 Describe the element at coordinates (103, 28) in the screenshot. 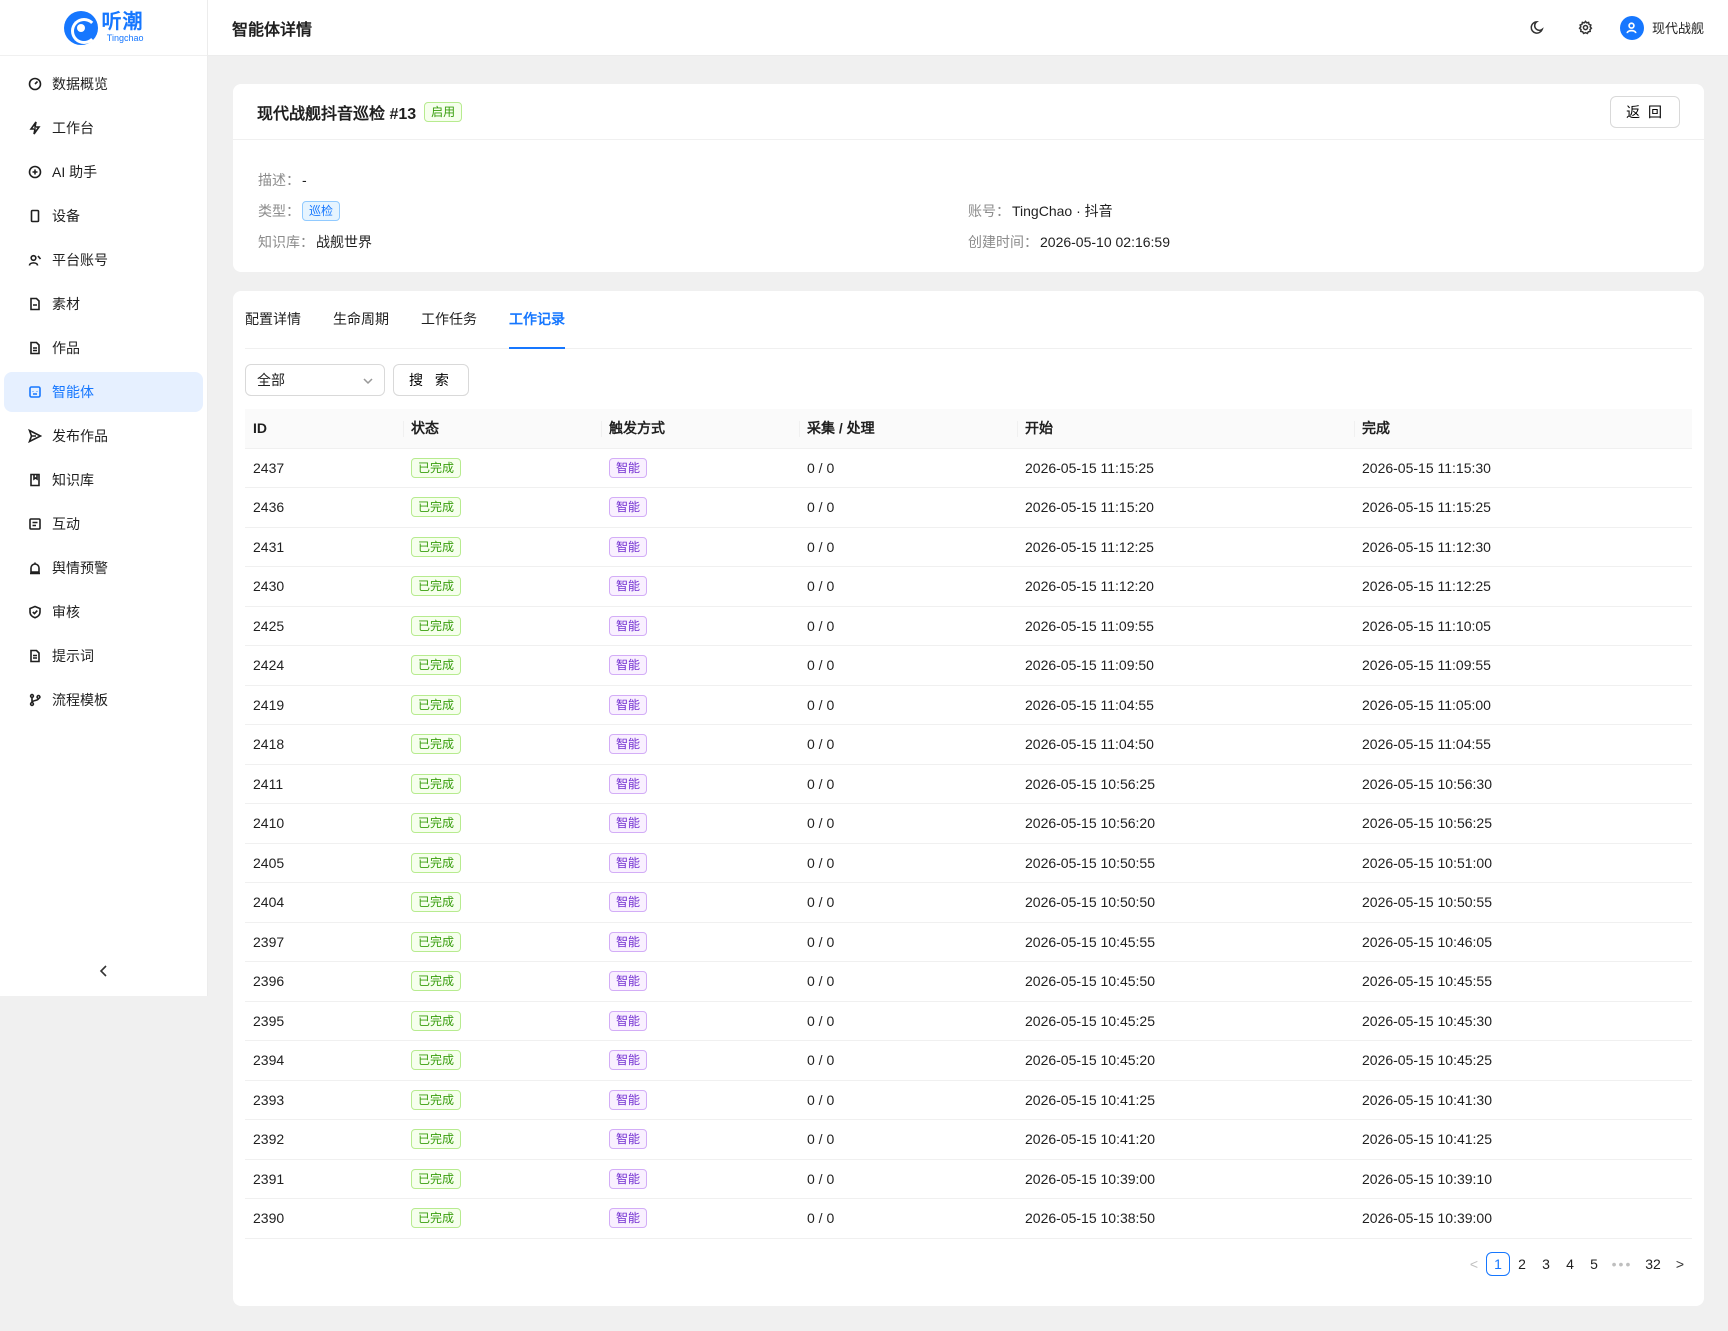

I see `brand-logo: 听潮 Tingchao` at that location.